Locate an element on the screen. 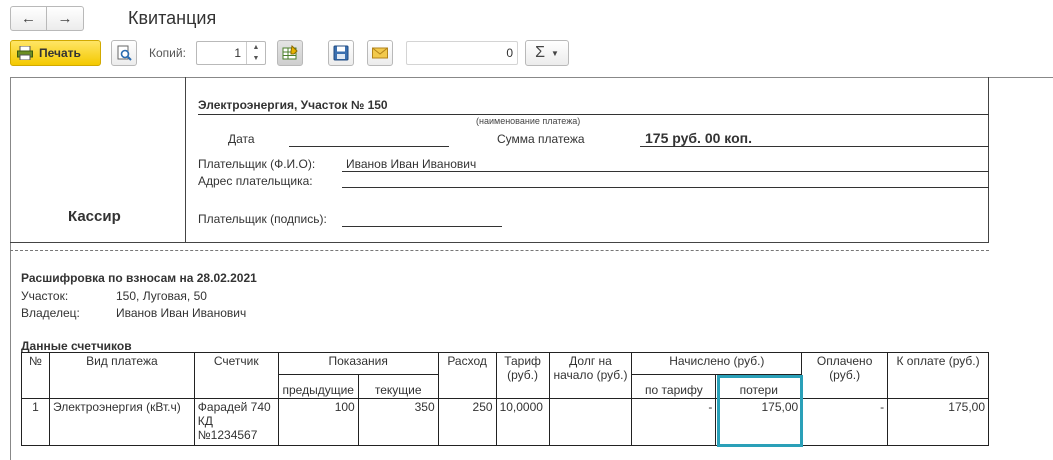 This screenshot has width=1053, height=460. preview-button is located at coordinates (124, 53).